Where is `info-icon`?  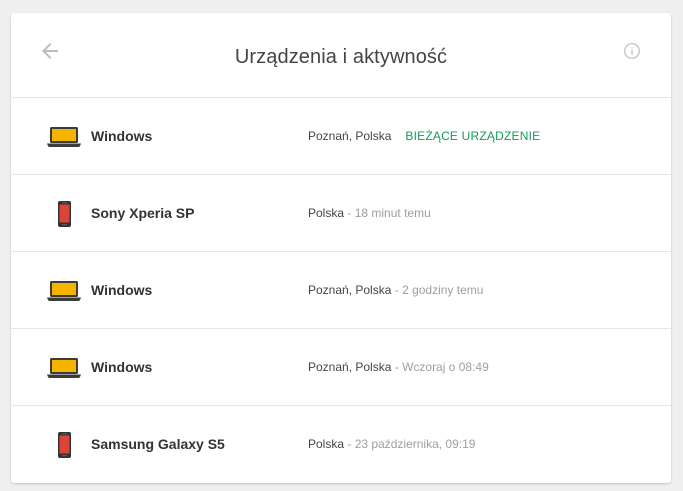 info-icon is located at coordinates (632, 51).